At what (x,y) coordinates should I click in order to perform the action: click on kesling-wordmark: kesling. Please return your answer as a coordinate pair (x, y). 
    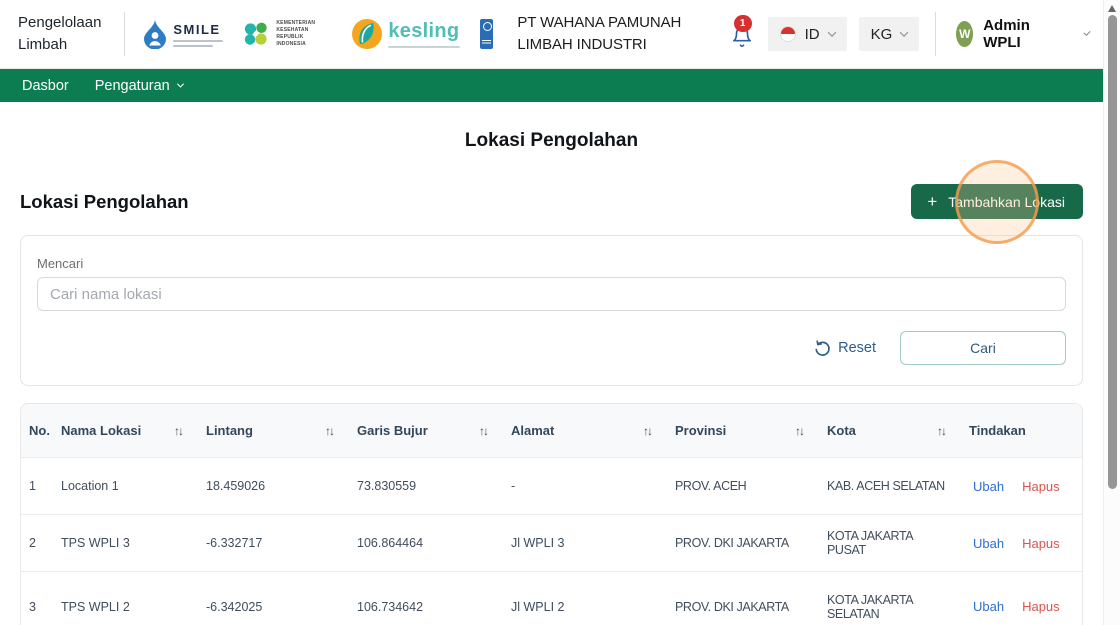
    Looking at the image, I should click on (424, 31).